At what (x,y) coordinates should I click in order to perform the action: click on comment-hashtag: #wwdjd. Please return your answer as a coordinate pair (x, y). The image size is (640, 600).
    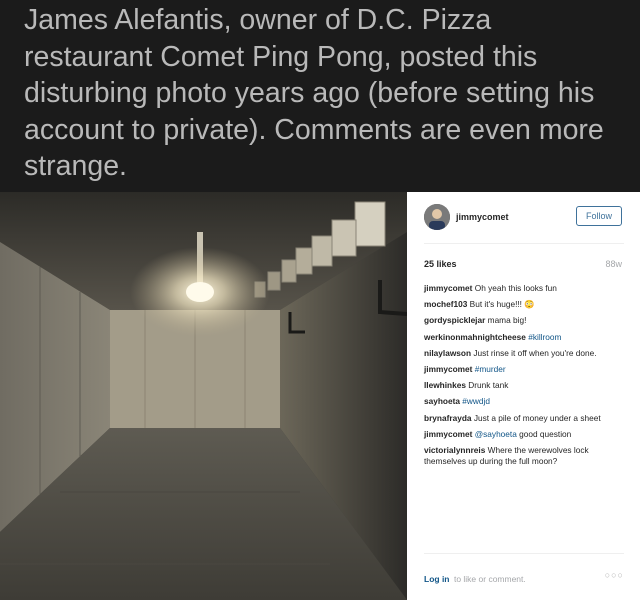
    Looking at the image, I should click on (476, 401).